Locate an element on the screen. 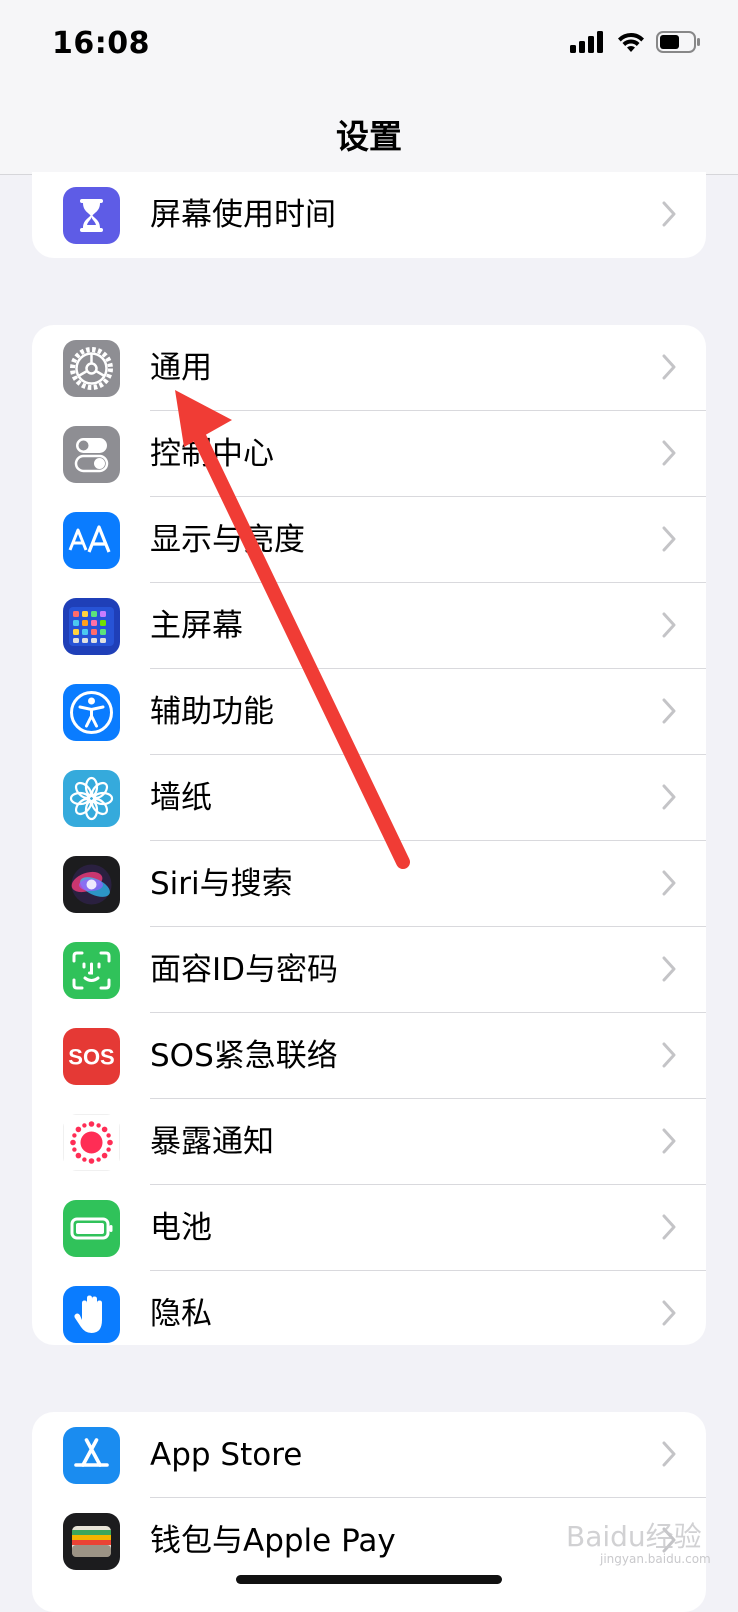  settings-row-label: 隐私 is located at coordinates (181, 1314).